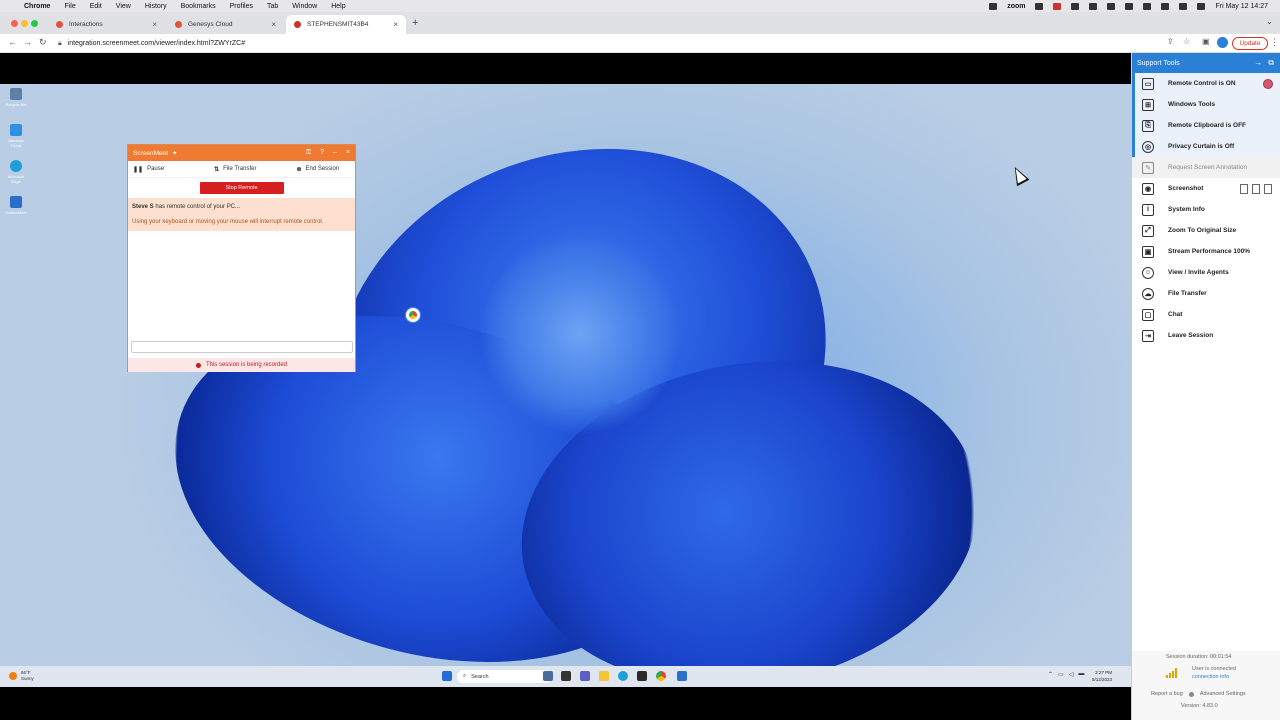 The image size is (1280, 720). Describe the element at coordinates (1206, 41) in the screenshot. I see `sidebar-icon: ▣` at that location.